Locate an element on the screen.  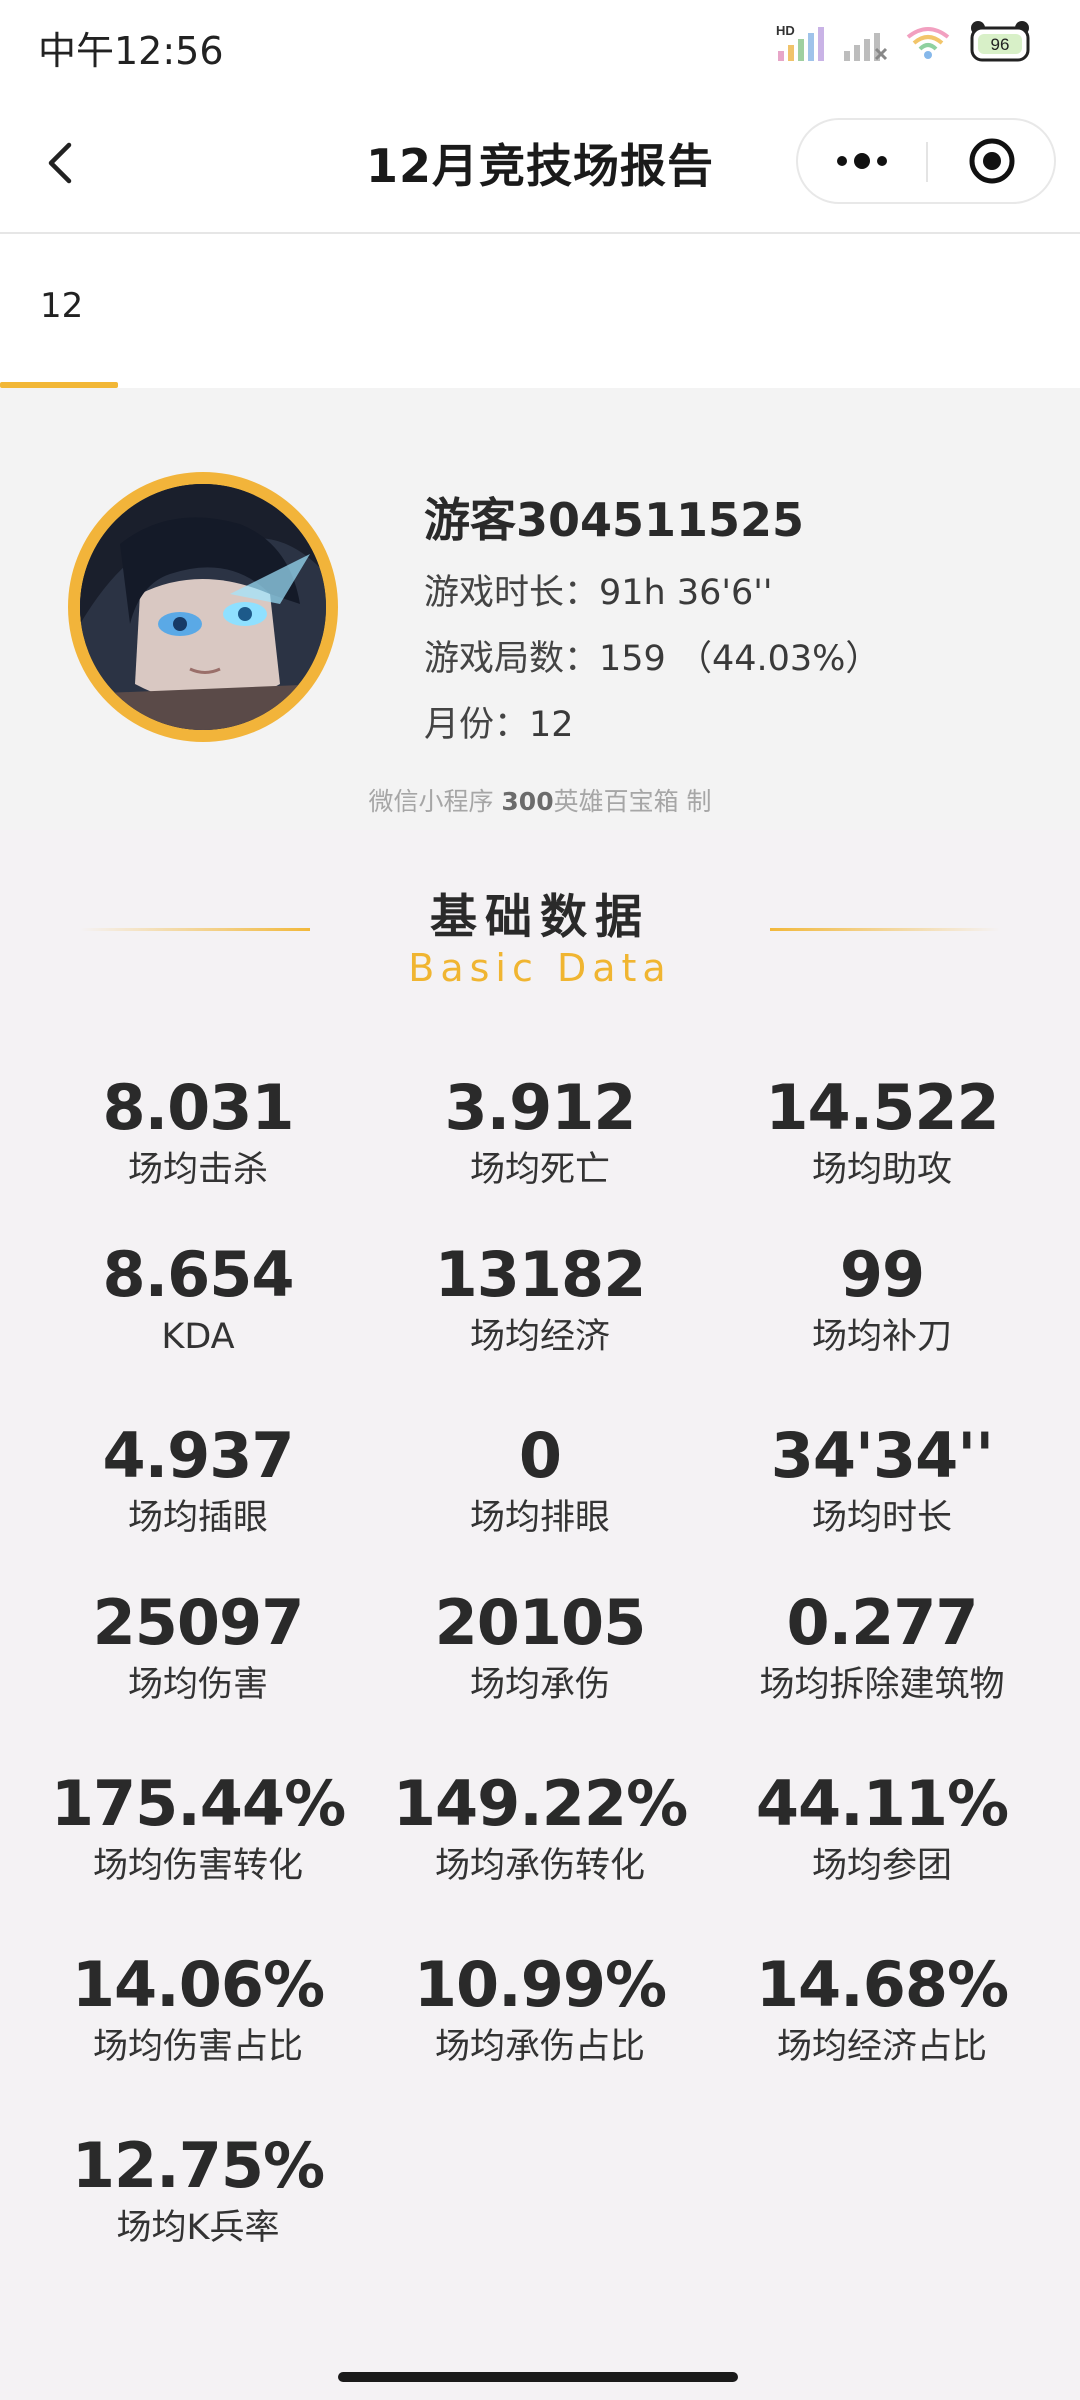
stat-label: 场均经济占比 is located at coordinates (881, 2047).